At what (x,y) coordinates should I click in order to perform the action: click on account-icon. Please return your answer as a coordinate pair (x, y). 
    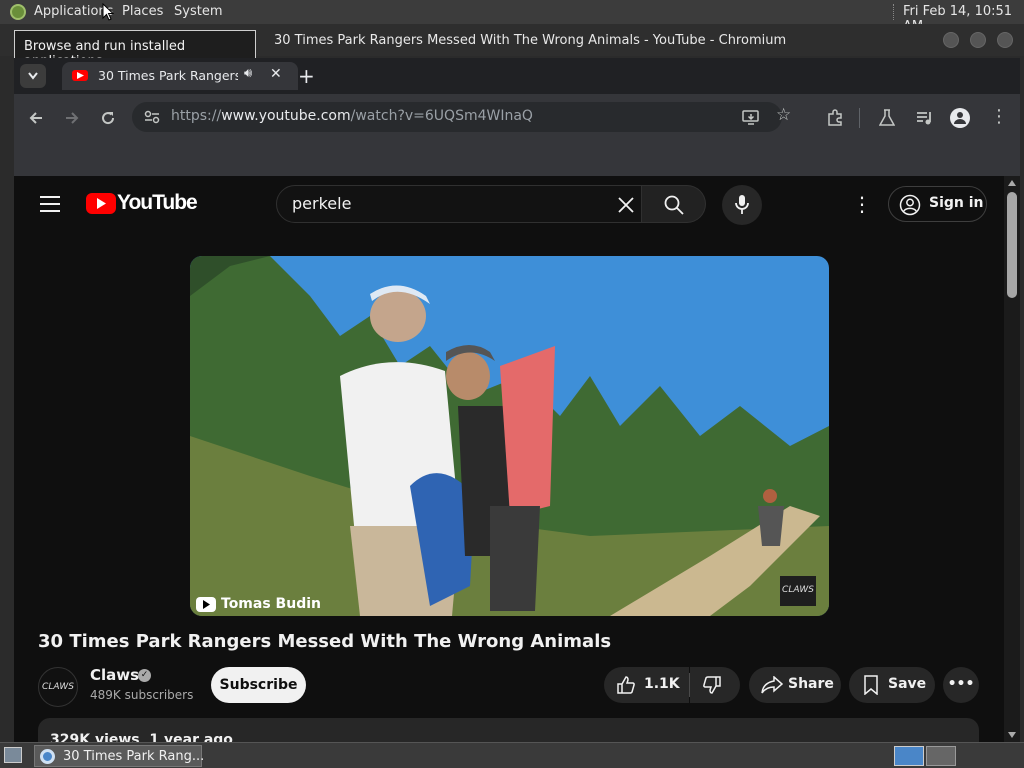
    Looking at the image, I should click on (910, 205).